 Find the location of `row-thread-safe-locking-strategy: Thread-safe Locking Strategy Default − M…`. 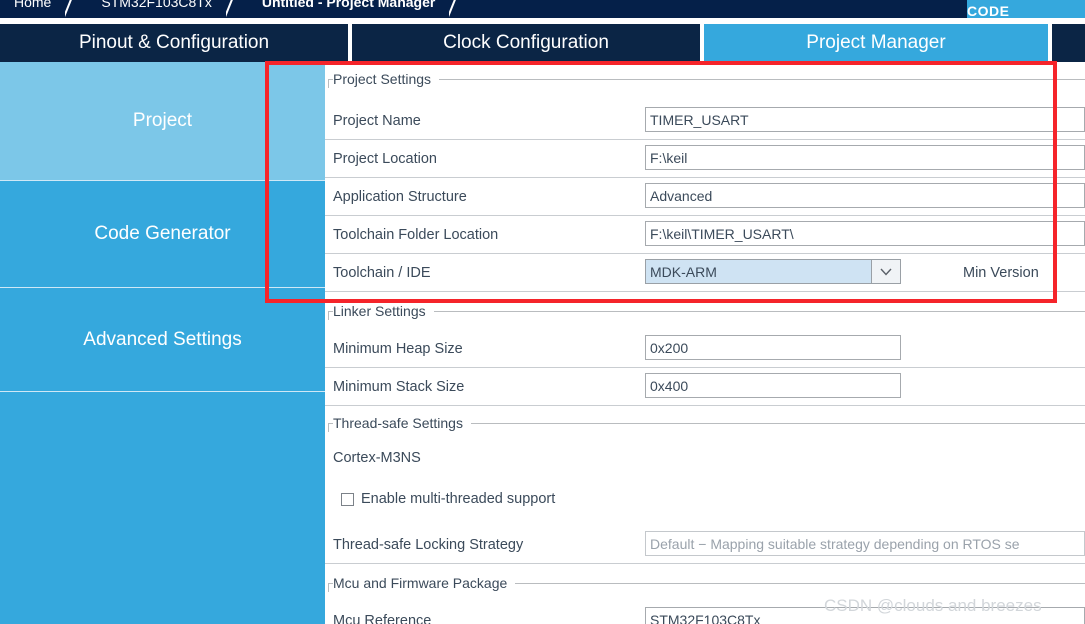

row-thread-safe-locking-strategy: Thread-safe Locking Strategy Default − M… is located at coordinates (705, 545).